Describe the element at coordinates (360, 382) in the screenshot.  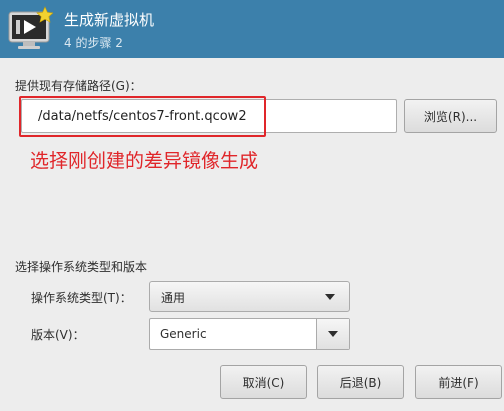
I see `back-button: 后退(B)` at that location.